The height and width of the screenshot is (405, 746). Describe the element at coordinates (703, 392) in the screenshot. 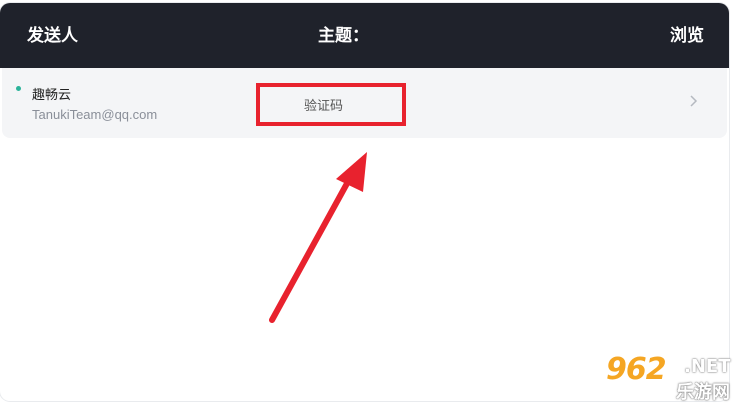

I see `watermark-site: 乐游网` at that location.